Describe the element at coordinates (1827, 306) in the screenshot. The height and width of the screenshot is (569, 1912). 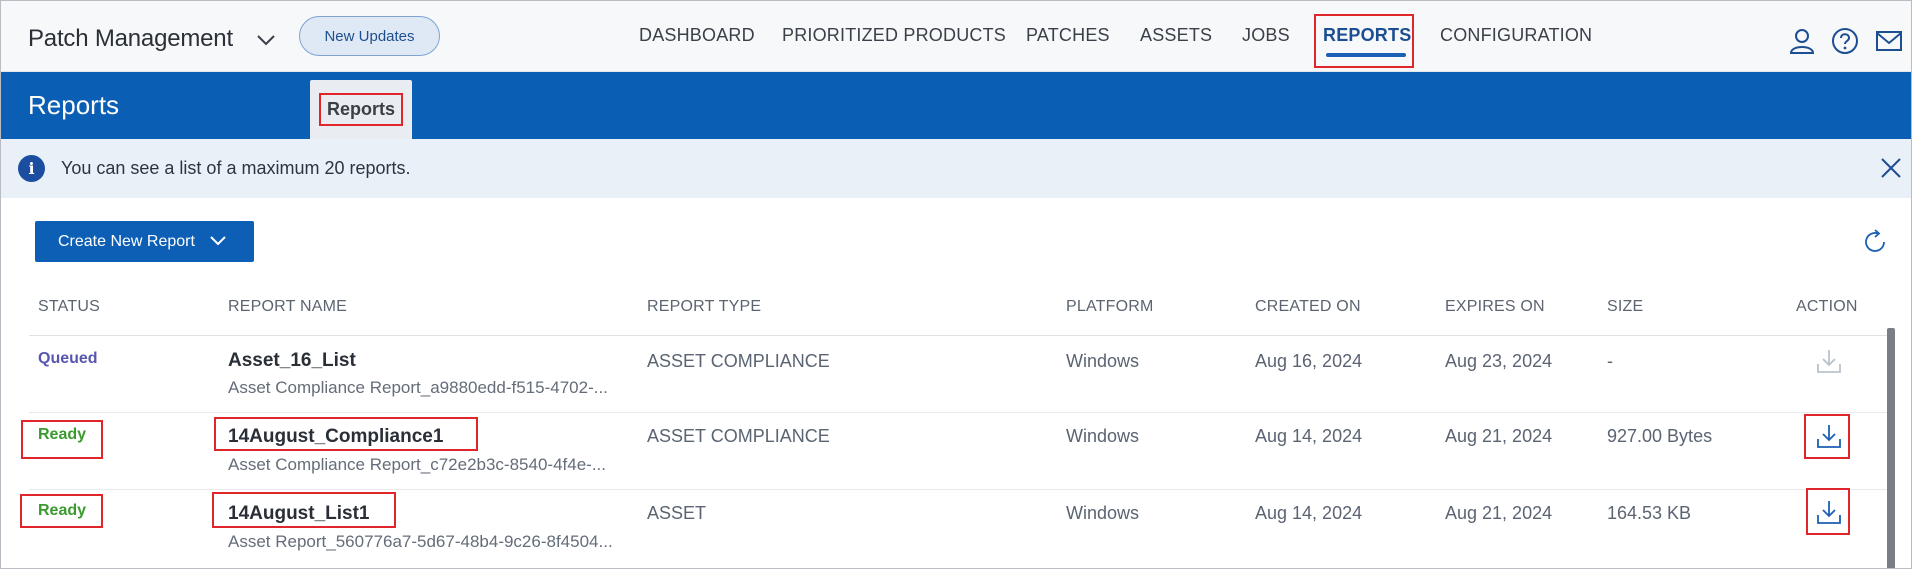
I see `column-header-action: ACTION` at that location.